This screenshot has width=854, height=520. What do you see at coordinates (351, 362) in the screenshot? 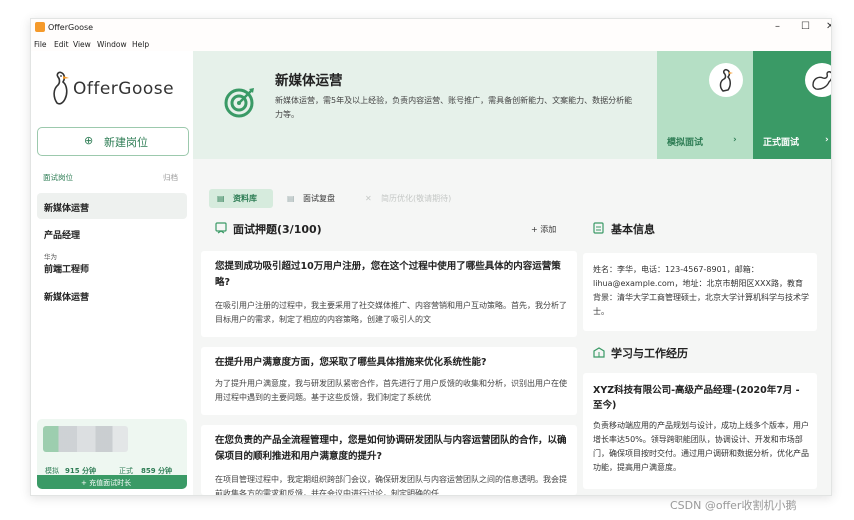
I see `question-text: 在提升用户满意度方面，您采取了哪些具体措施来优化系统性能?` at bounding box center [351, 362].